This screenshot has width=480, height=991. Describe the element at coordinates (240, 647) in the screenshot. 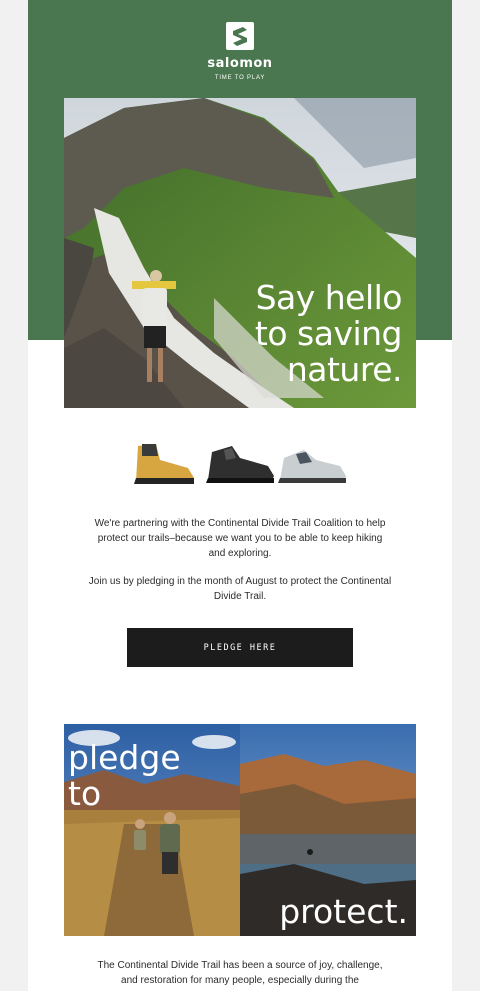

I see `pledge-here-button: PLEDGE HERE` at that location.